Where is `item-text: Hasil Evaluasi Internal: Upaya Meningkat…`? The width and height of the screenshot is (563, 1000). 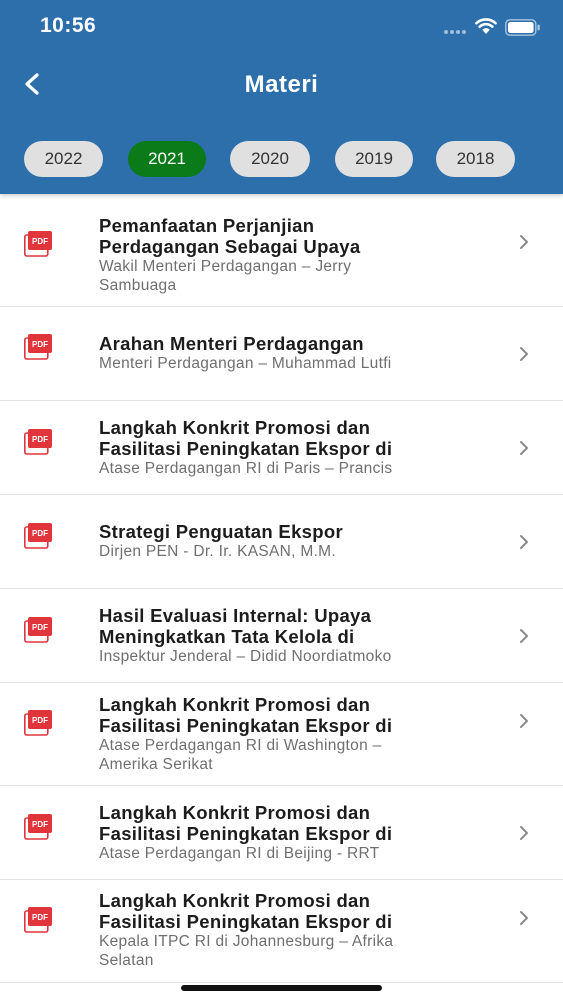 item-text: Hasil Evaluasi Internal: Upaya Meningkat… is located at coordinates (299, 635).